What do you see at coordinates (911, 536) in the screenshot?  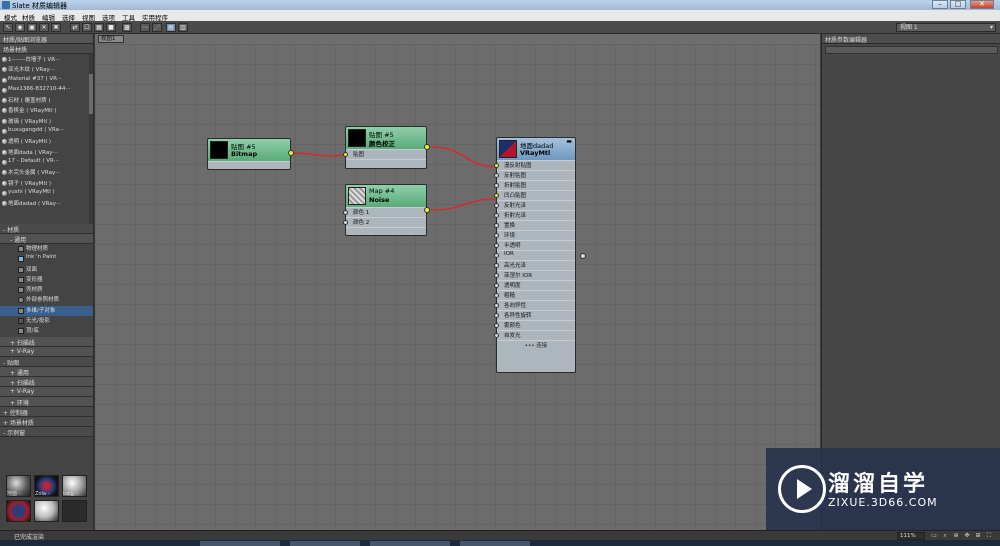 I see `zoom-field: 111%` at bounding box center [911, 536].